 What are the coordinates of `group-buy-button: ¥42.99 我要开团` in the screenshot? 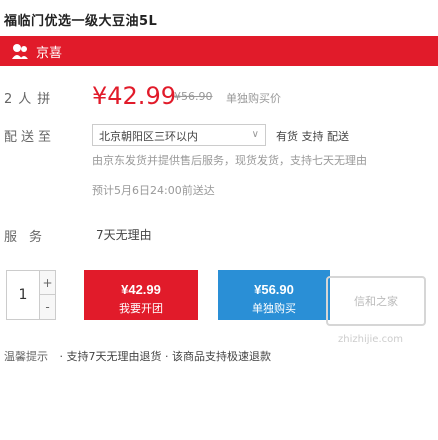 It's located at (141, 295).